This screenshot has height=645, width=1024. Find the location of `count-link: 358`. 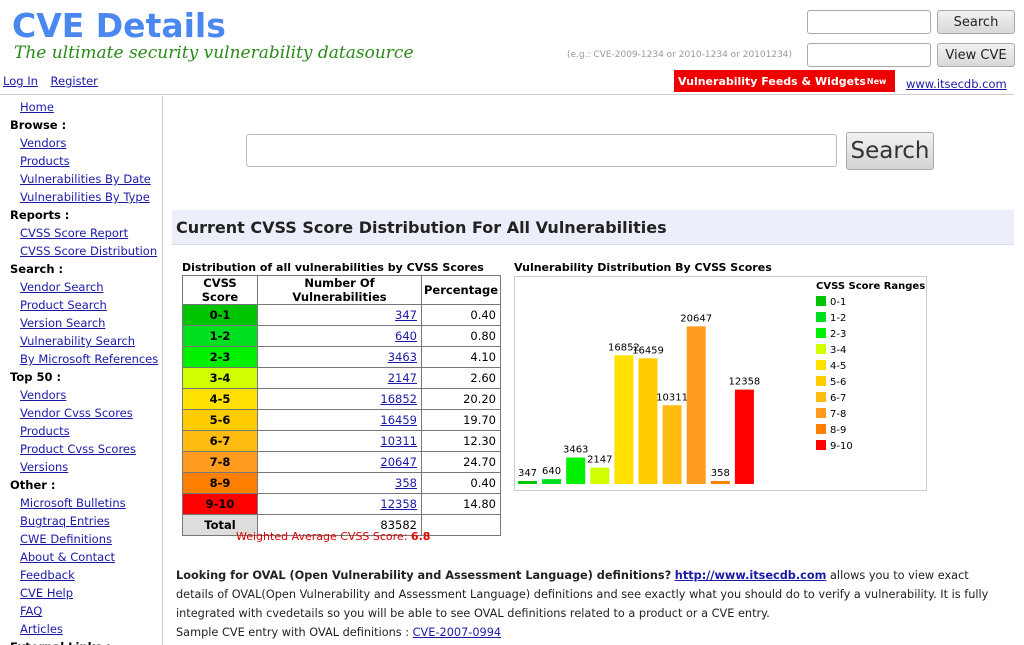

count-link: 358 is located at coordinates (406, 483).